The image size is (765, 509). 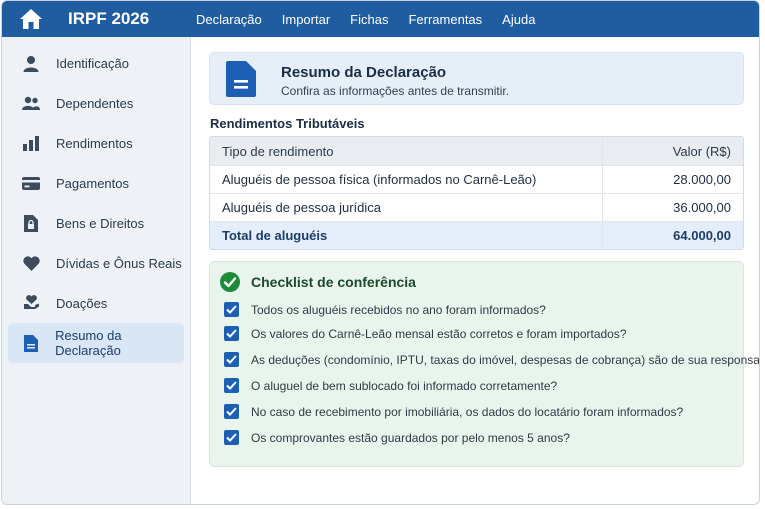 I want to click on sidebar-item-label: Resumo da Declaração, so click(x=88, y=343).